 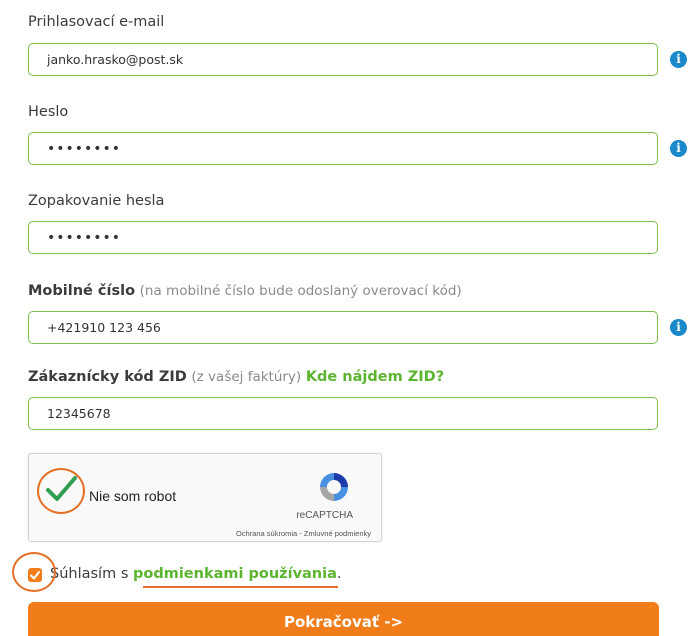 What do you see at coordinates (132, 496) in the screenshot?
I see `recaptcha-label: Nie som robot` at bounding box center [132, 496].